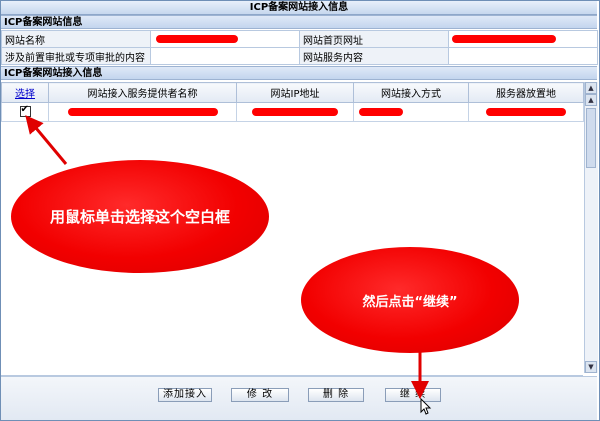  Describe the element at coordinates (523, 56) in the screenshot. I see `service-content-value` at that location.